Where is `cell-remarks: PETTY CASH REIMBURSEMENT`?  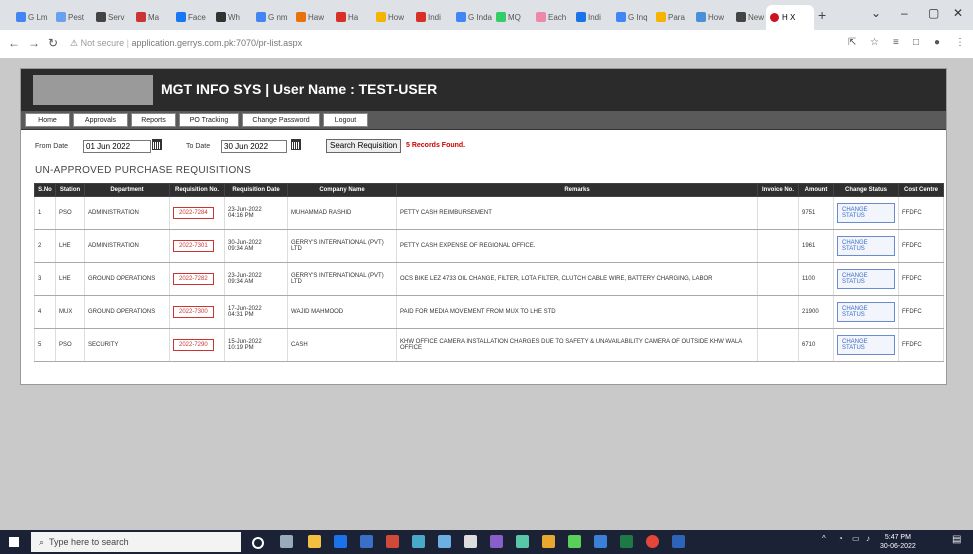 cell-remarks: PETTY CASH REIMBURSEMENT is located at coordinates (577, 213).